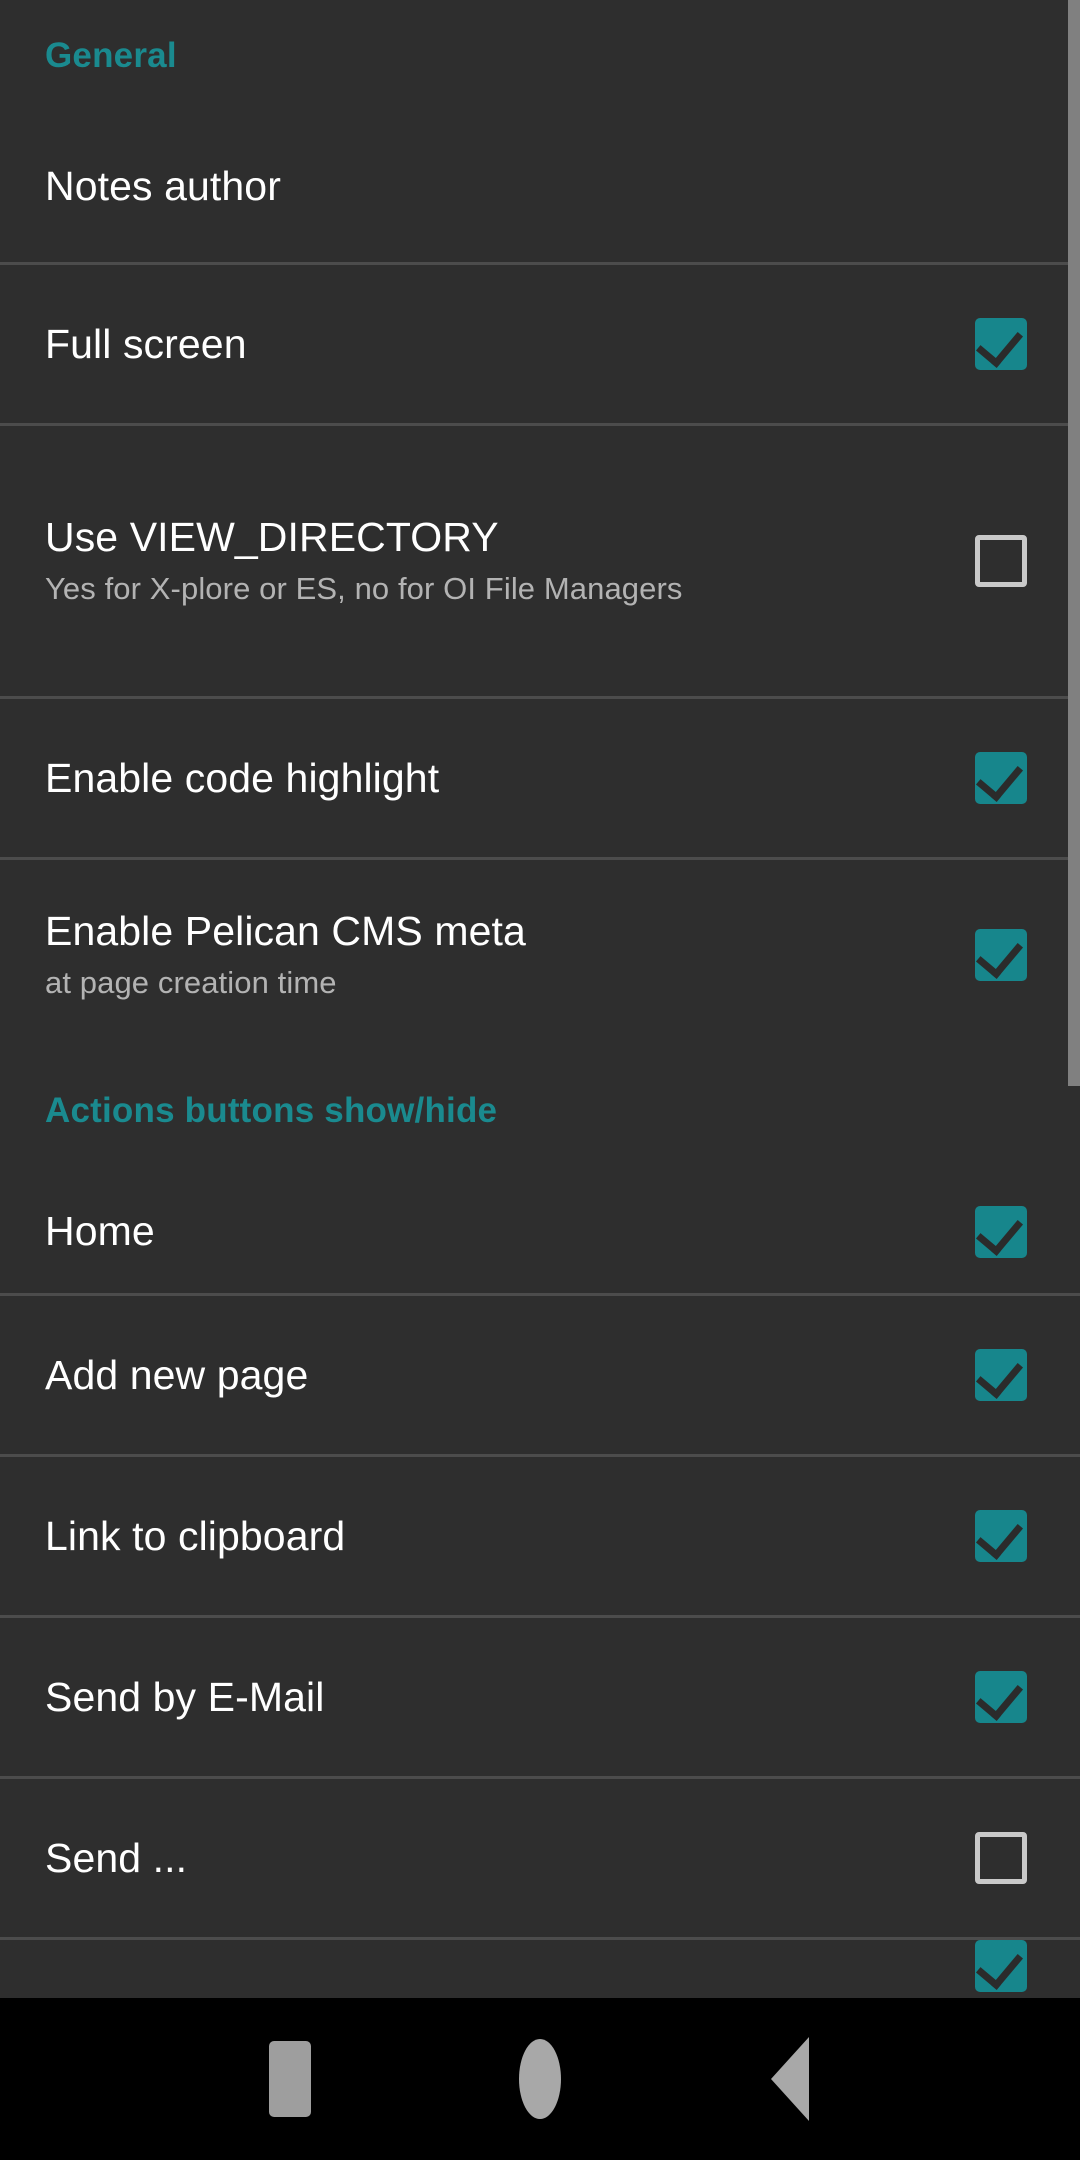 The height and width of the screenshot is (2160, 1080). Describe the element at coordinates (540, 778) in the screenshot. I see `preference-row-enable-code-highlight: Enable code highlight` at that location.